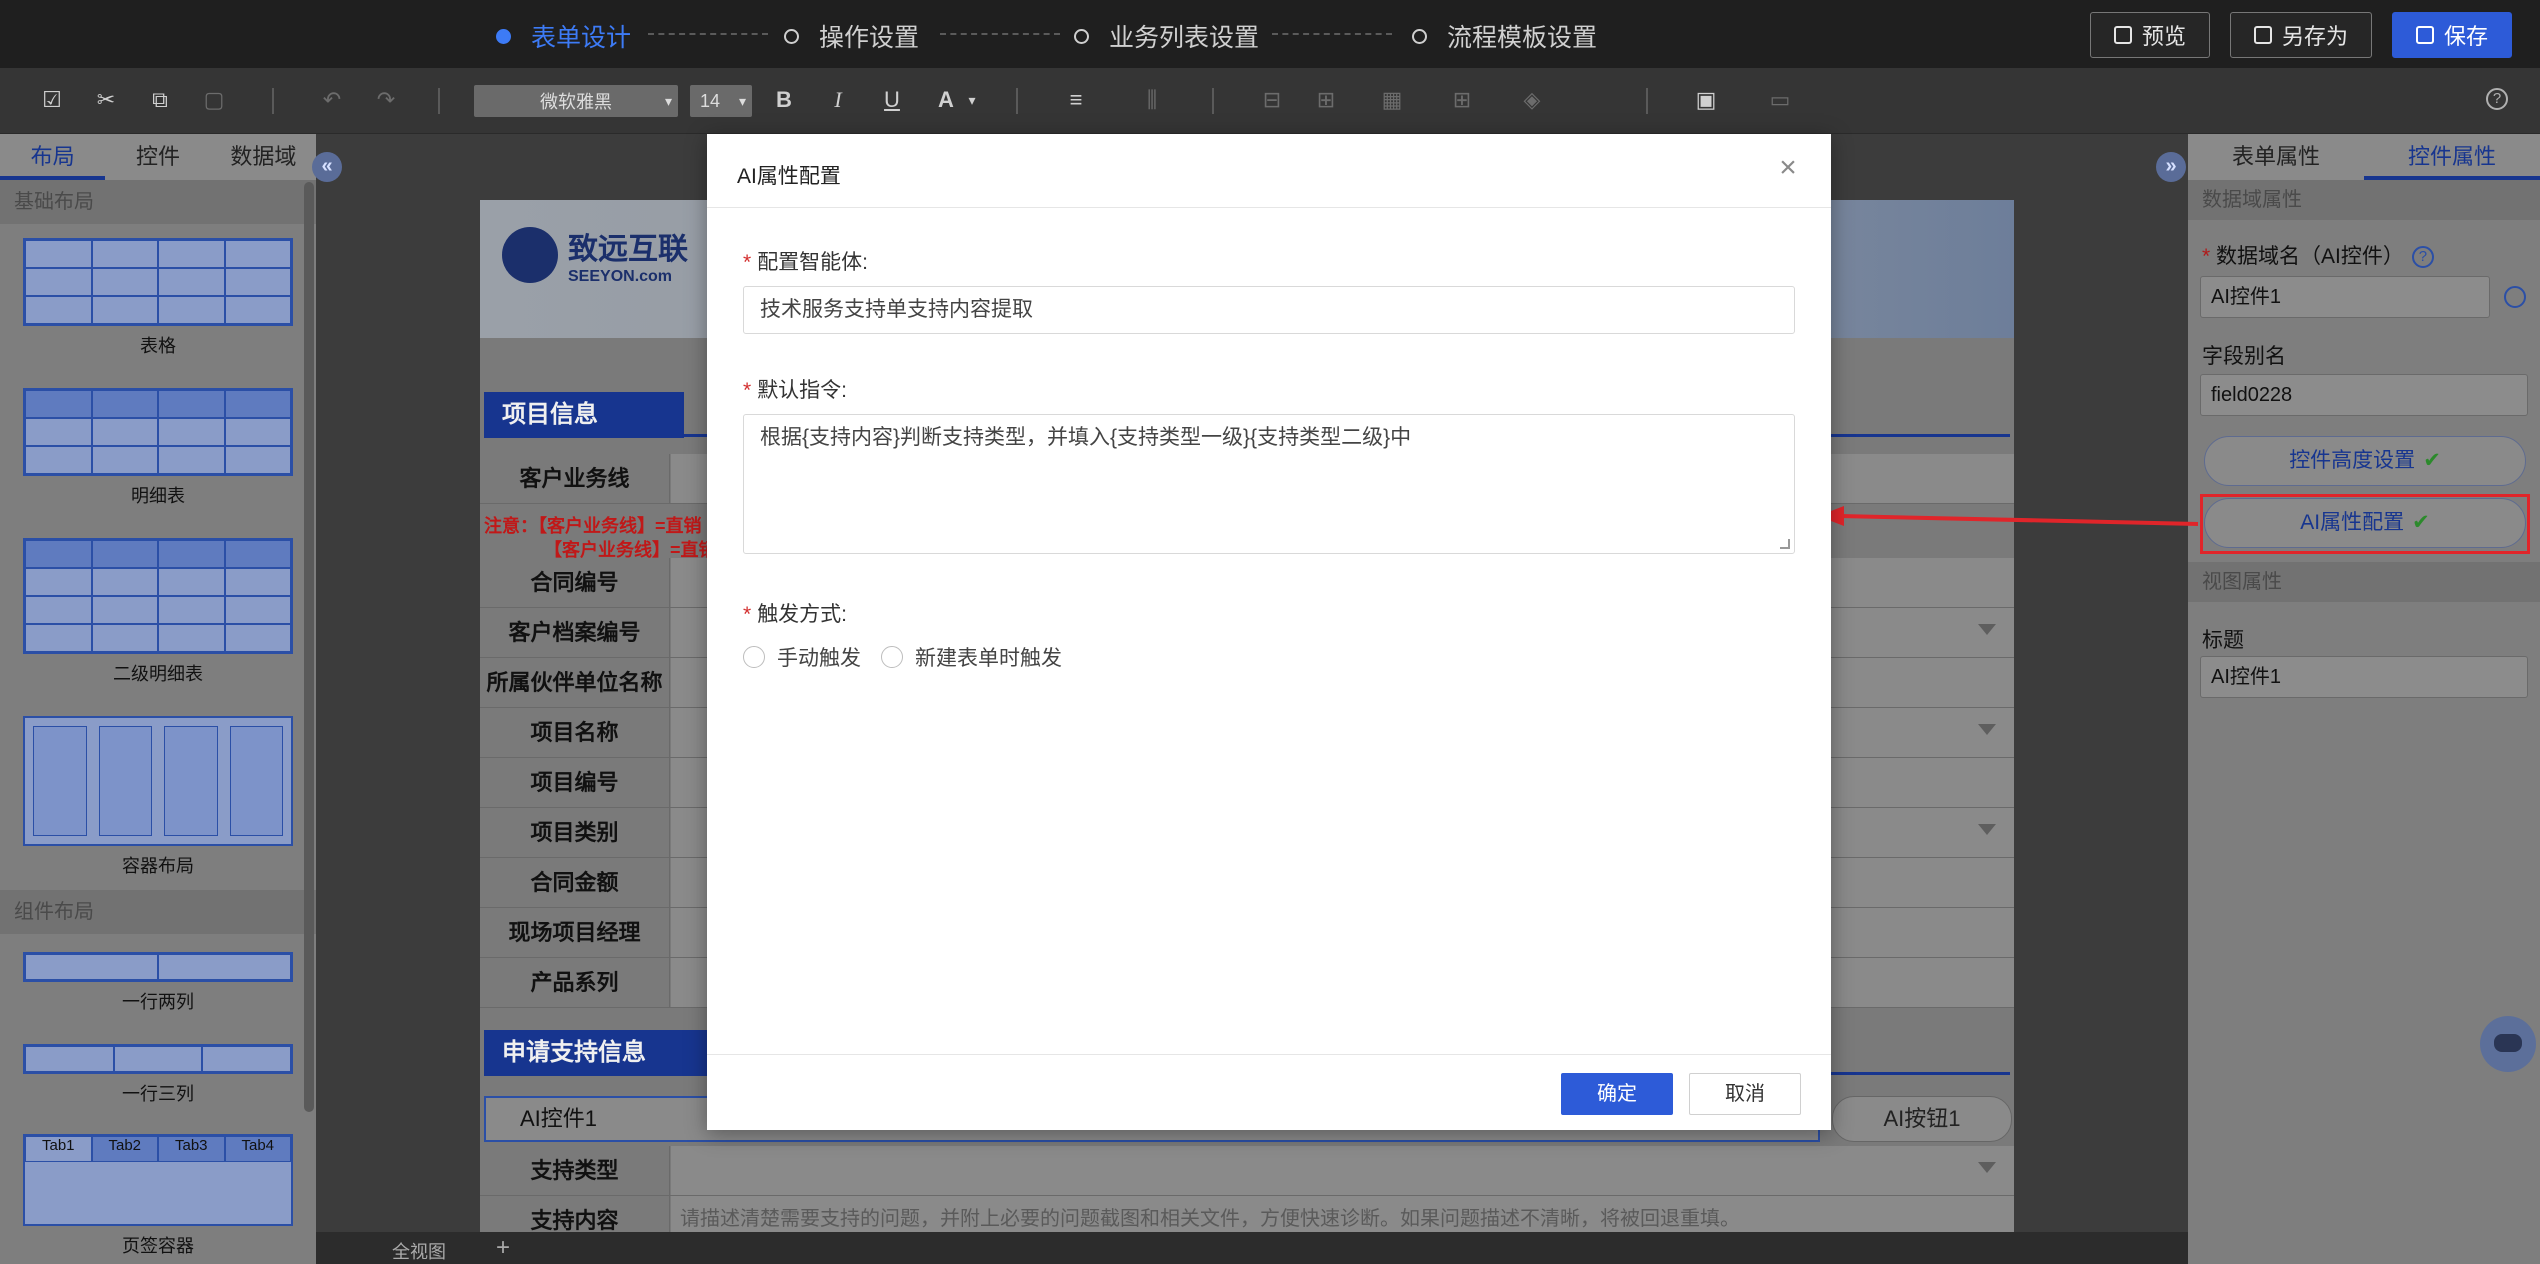  What do you see at coordinates (2508, 1044) in the screenshot?
I see `assistant-robot-icon` at bounding box center [2508, 1044].